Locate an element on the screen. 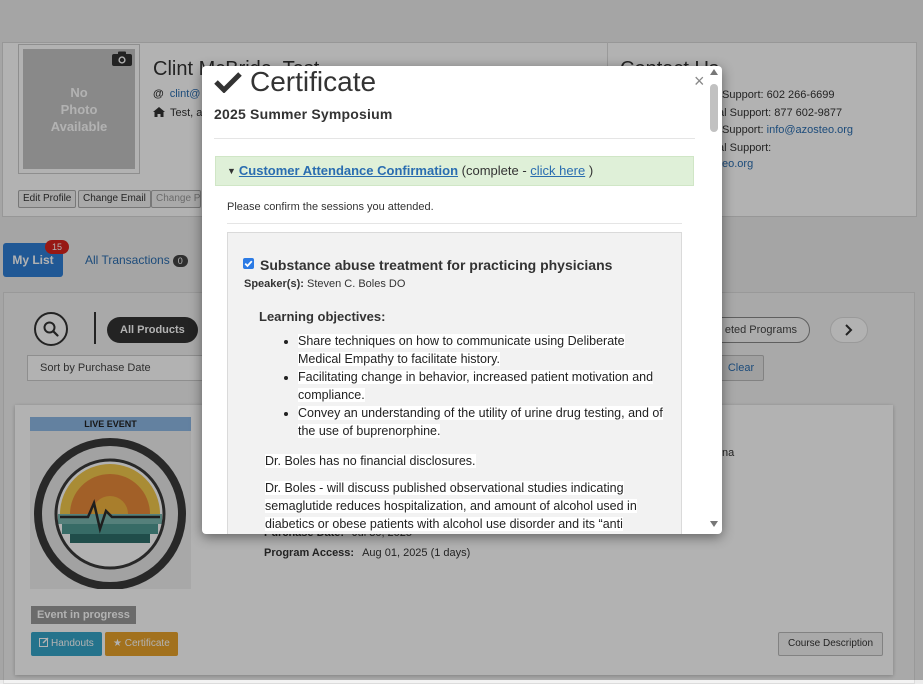  check-icon is located at coordinates (248, 264).